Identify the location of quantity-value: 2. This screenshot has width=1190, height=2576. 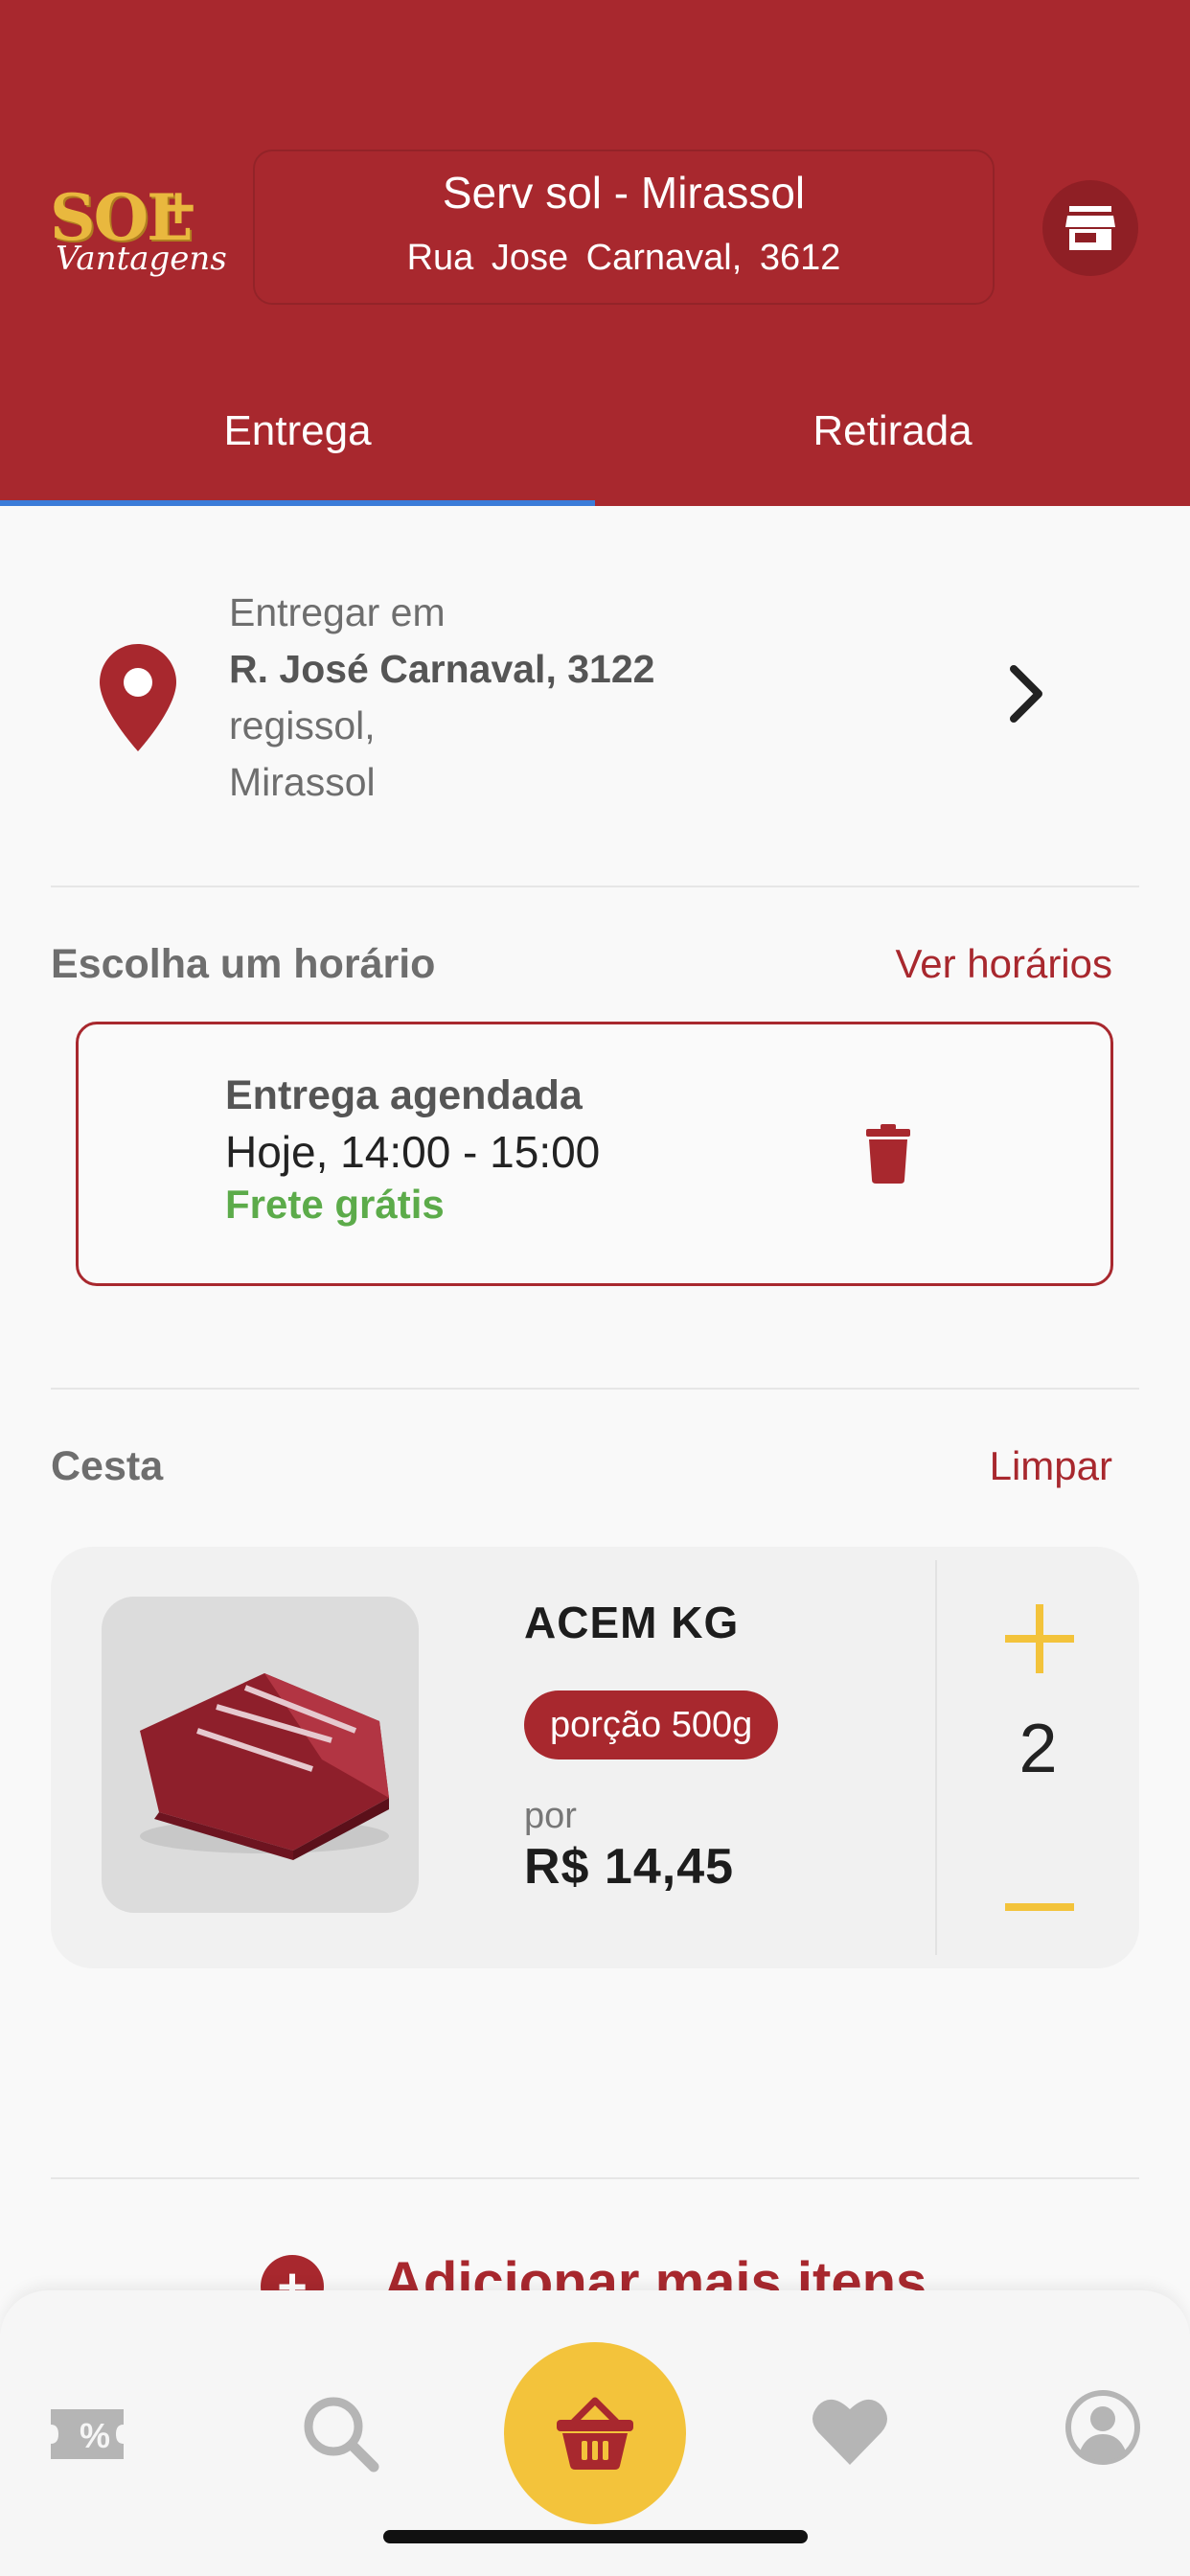
(1038, 1749).